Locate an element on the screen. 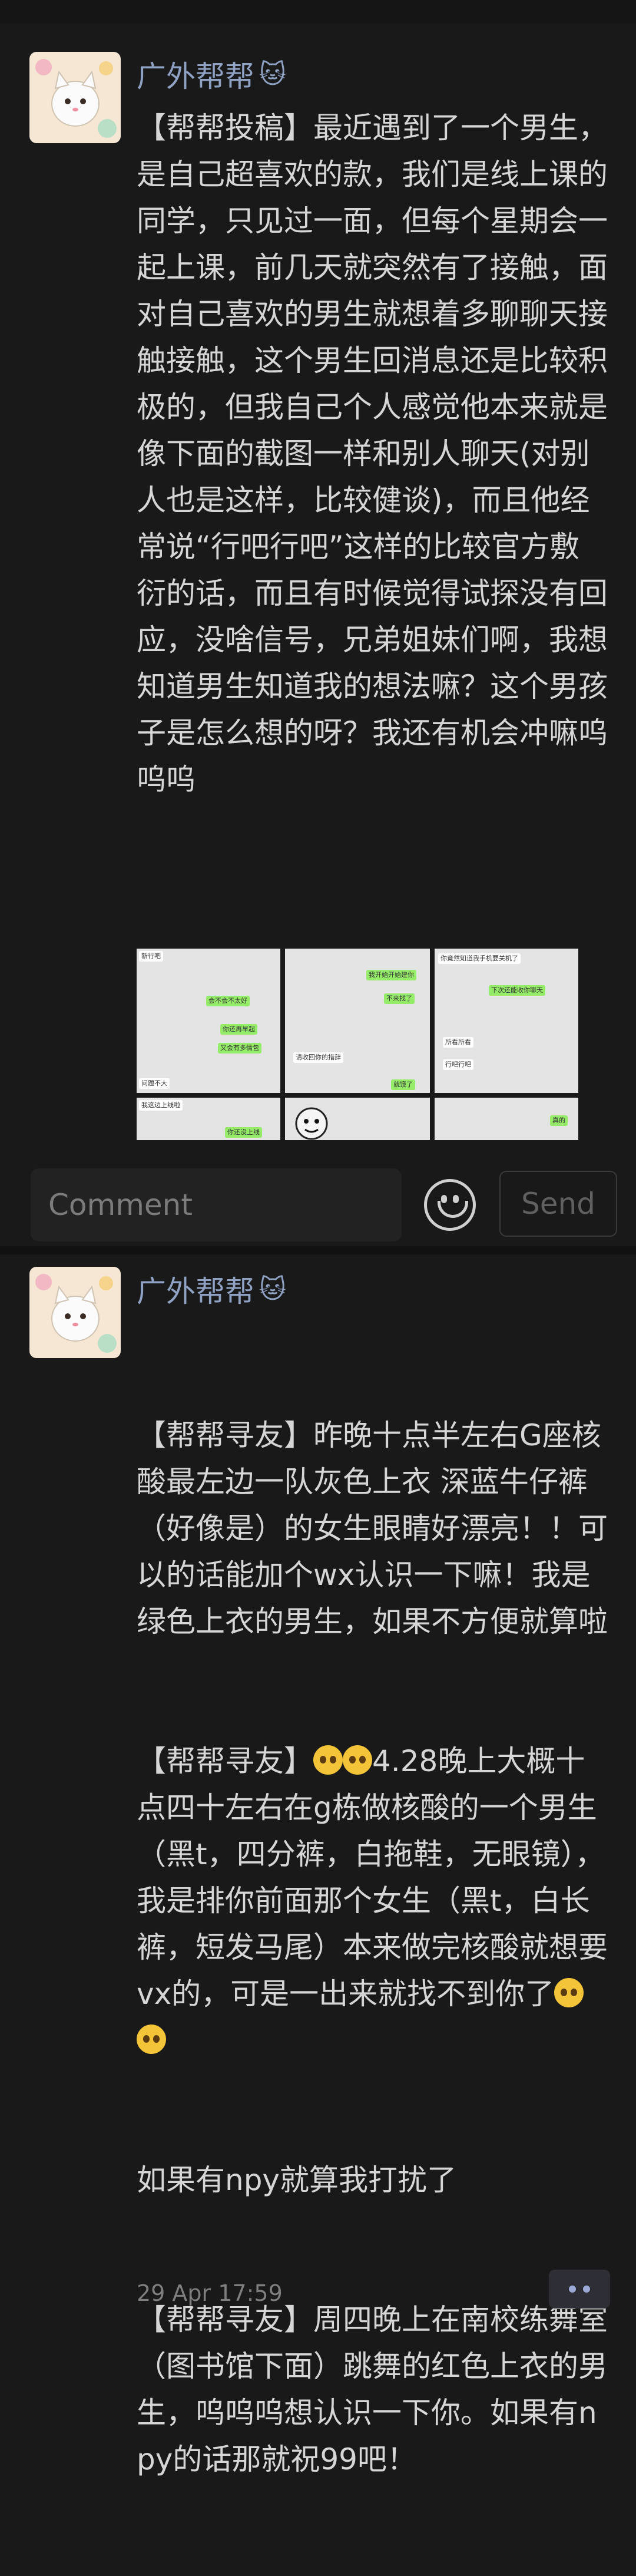  chat-bubble: 你竟然知道我手机要关机了 is located at coordinates (480, 959).